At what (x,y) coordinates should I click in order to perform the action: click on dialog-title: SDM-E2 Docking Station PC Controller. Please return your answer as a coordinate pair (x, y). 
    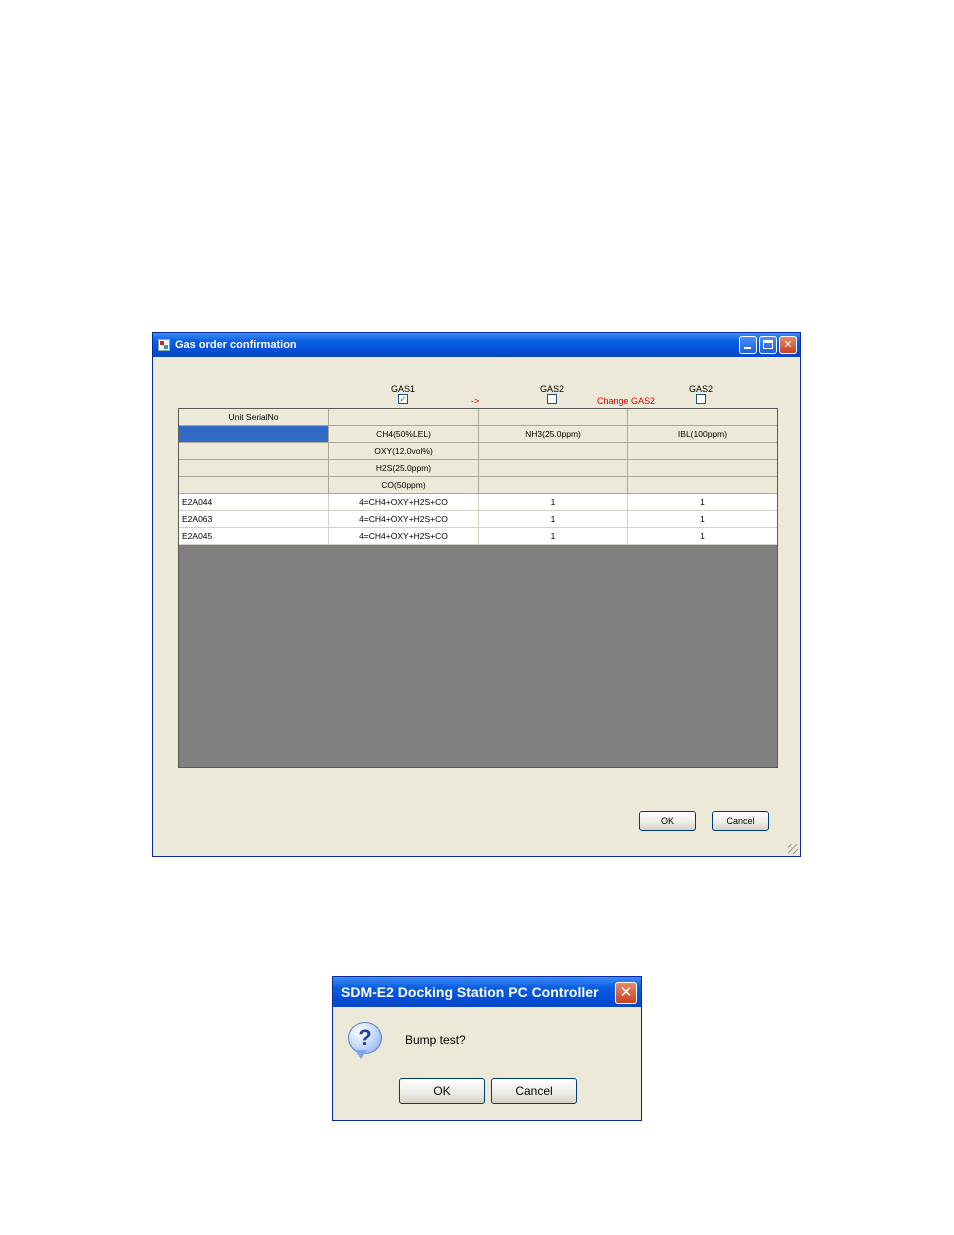
    Looking at the image, I should click on (470, 992).